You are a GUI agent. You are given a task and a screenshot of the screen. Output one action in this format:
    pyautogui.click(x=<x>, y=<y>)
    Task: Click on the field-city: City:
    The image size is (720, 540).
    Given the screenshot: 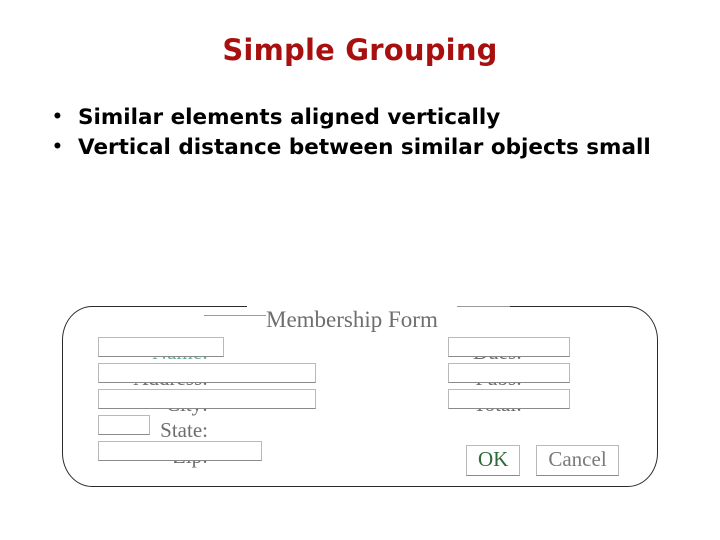 What is the action you would take?
    pyautogui.click(x=204, y=402)
    